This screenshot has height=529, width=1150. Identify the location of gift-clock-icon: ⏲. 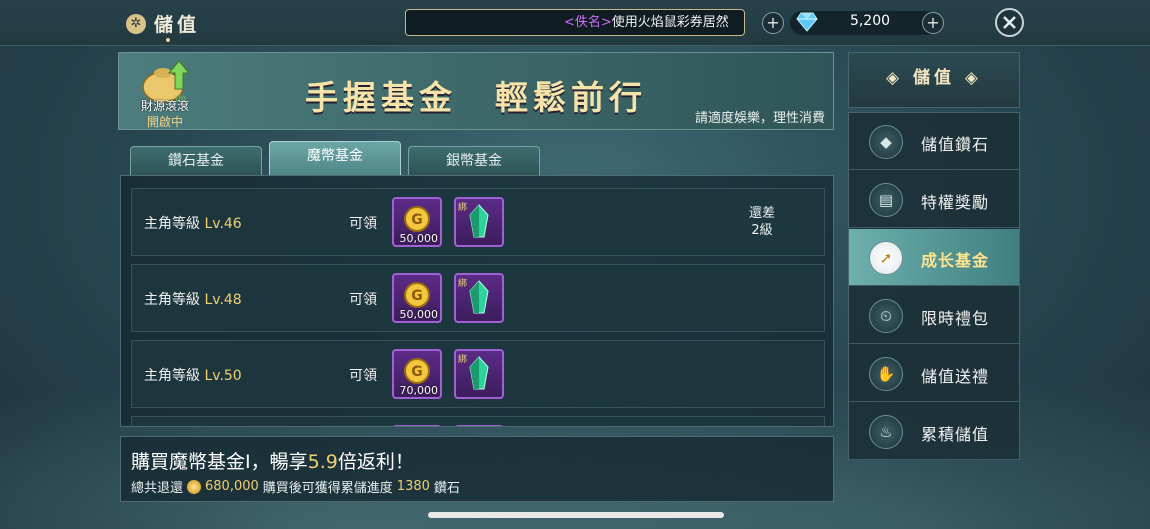
(886, 316).